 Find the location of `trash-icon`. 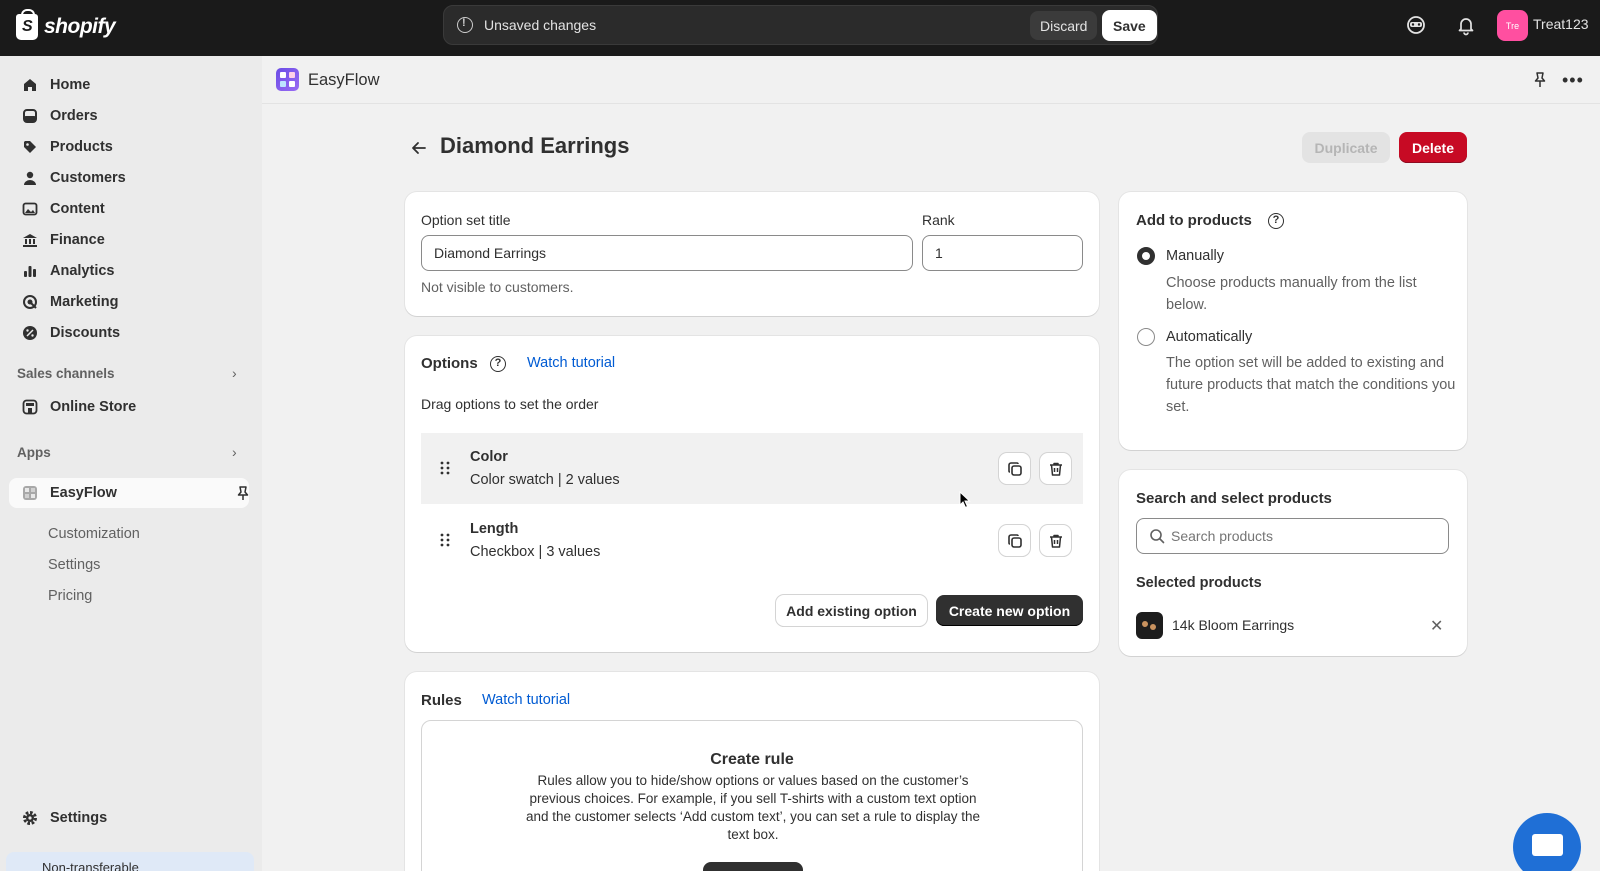

trash-icon is located at coordinates (1055, 541).